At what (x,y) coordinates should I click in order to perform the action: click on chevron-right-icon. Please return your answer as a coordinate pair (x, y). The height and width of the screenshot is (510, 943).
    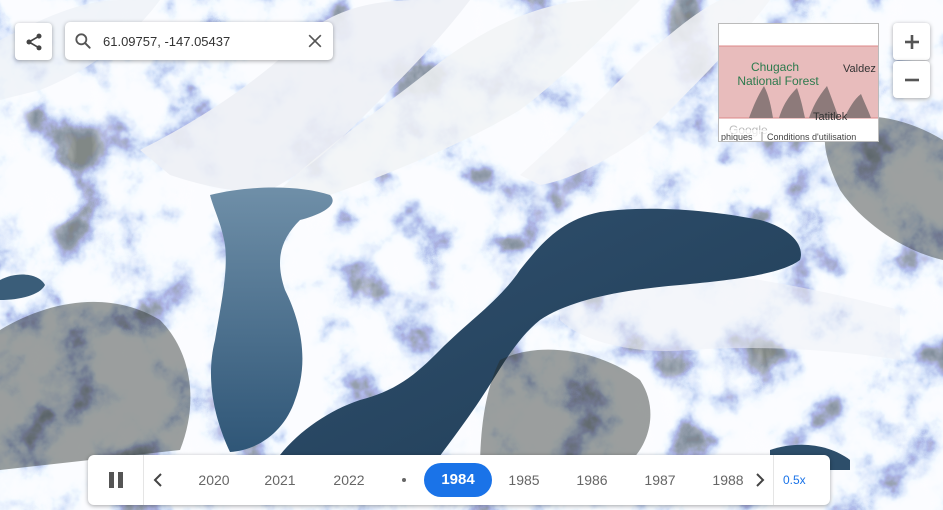
    Looking at the image, I should click on (760, 480).